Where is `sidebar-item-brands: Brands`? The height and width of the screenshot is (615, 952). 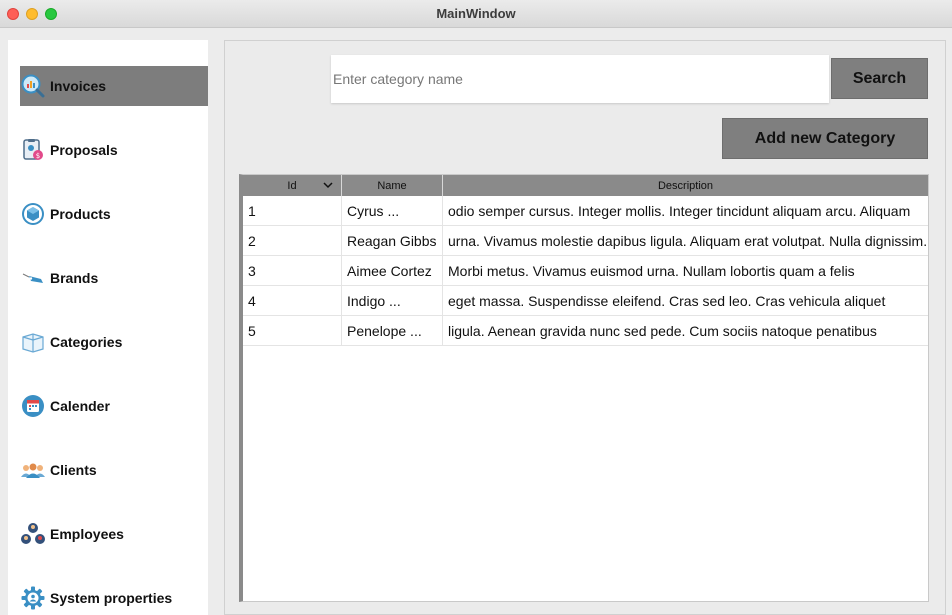
sidebar-item-brands: Brands is located at coordinates (114, 278).